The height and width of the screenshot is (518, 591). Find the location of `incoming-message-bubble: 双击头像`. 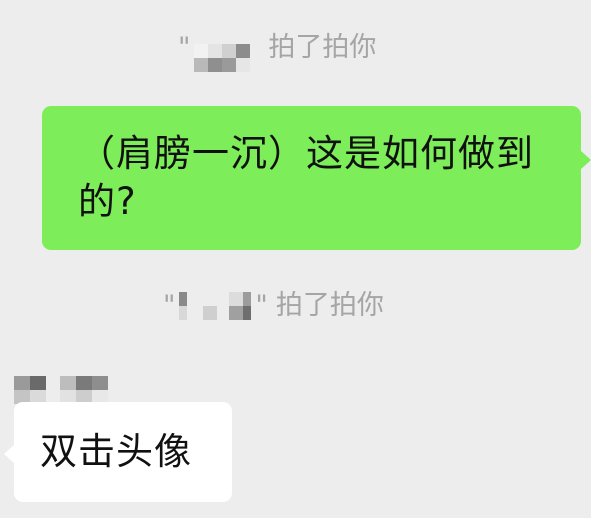

incoming-message-bubble: 双击头像 is located at coordinates (118, 452).